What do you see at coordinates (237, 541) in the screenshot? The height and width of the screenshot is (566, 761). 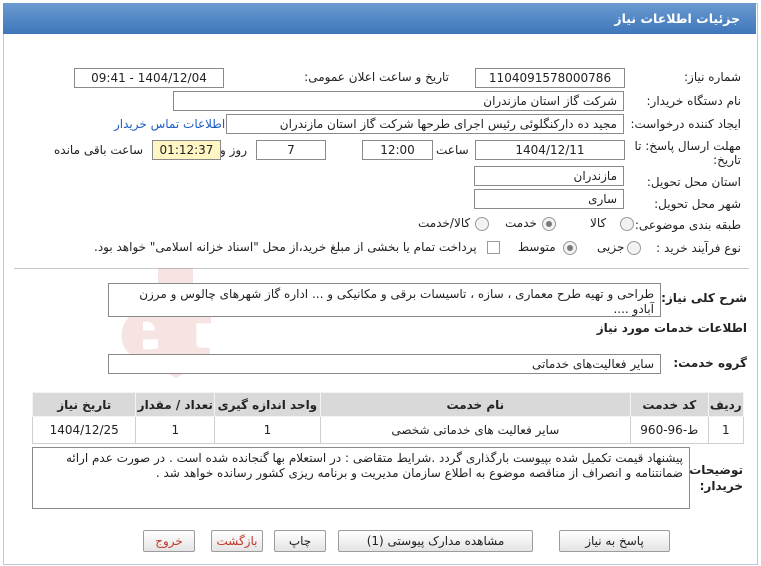 I see `back-button: بازگشت` at bounding box center [237, 541].